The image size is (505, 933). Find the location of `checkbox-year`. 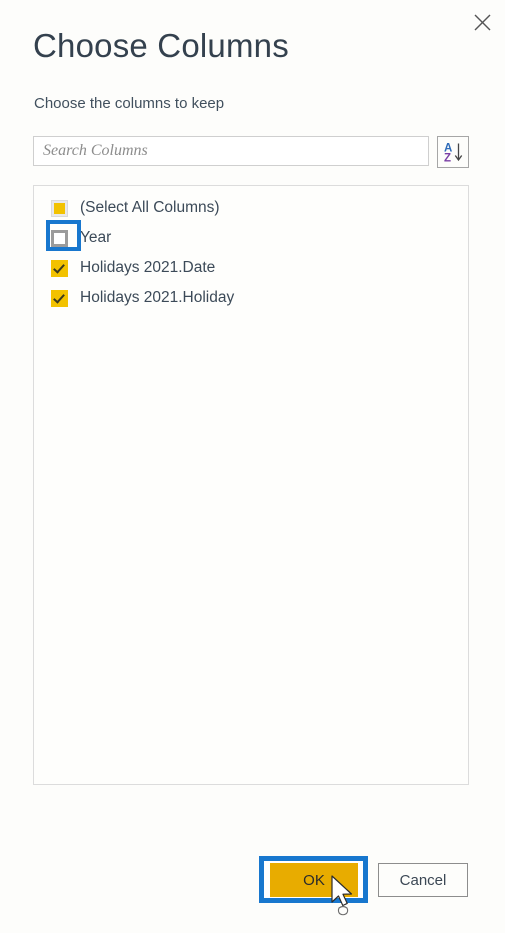

checkbox-year is located at coordinates (59, 238).